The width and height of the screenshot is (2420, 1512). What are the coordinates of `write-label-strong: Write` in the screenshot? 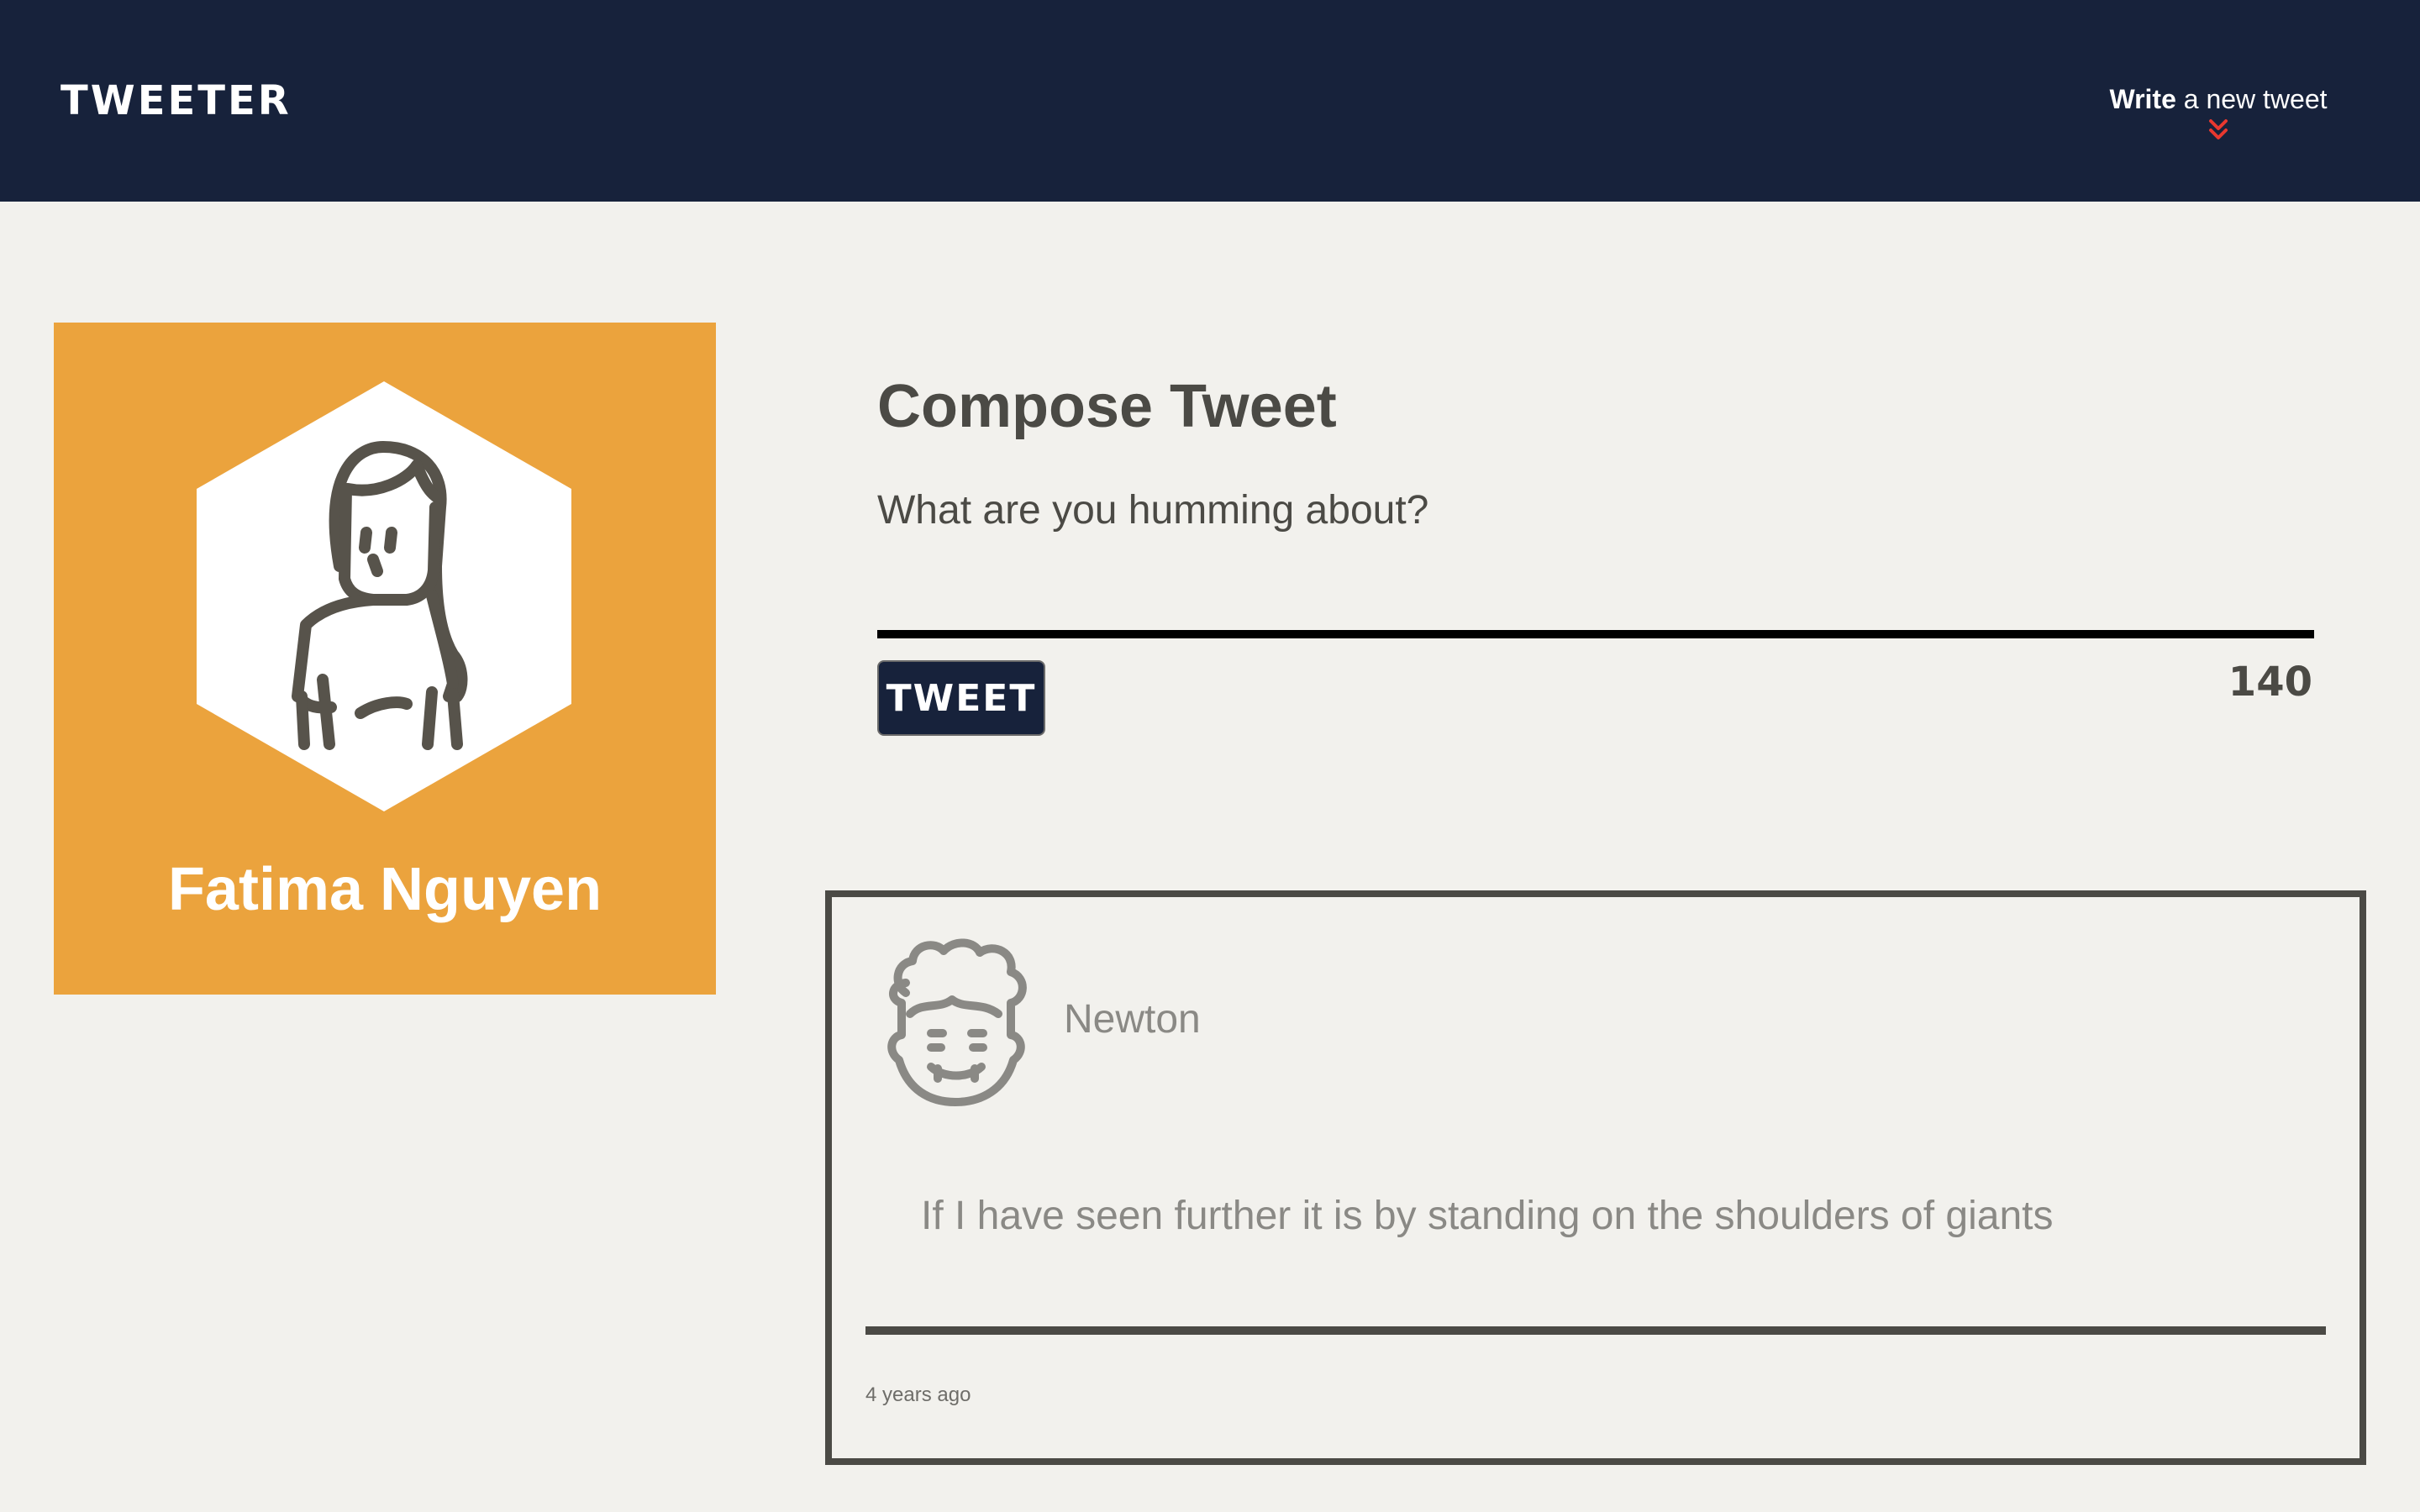 It's located at (2143, 99).